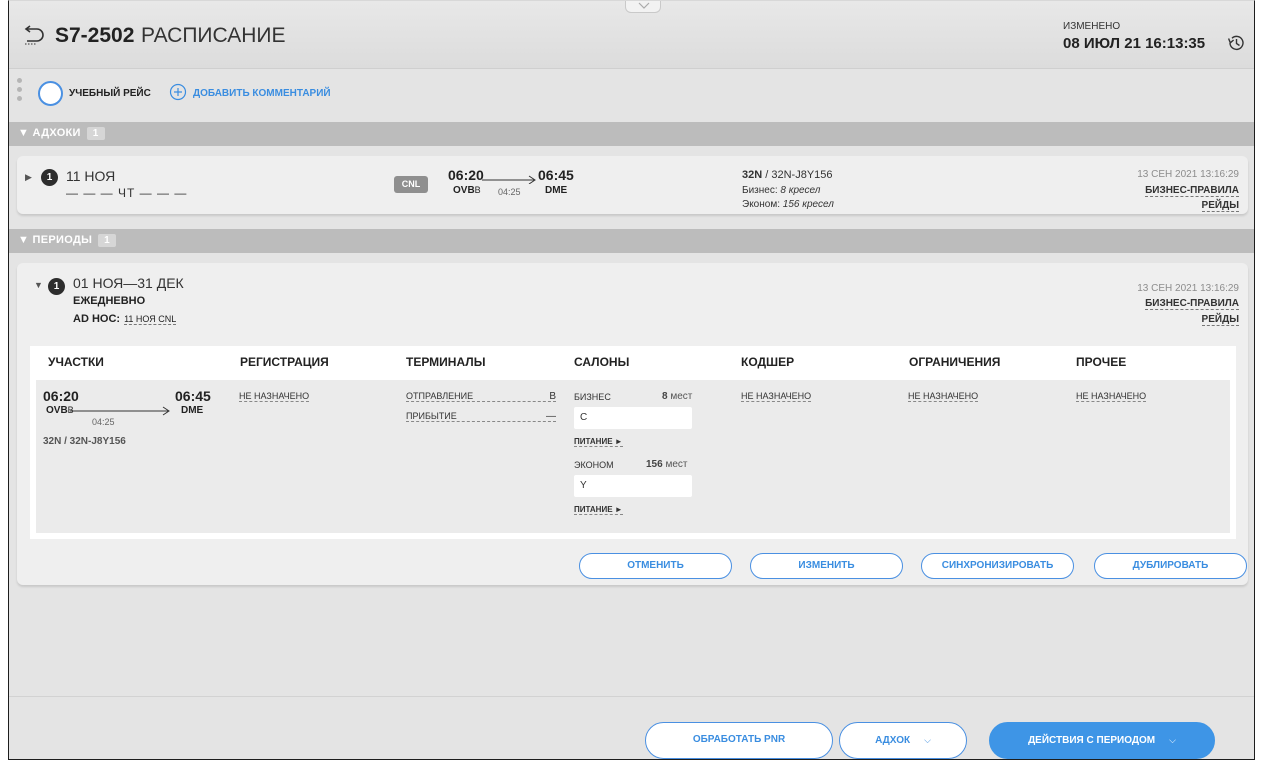 This screenshot has width=1263, height=760. Describe the element at coordinates (509, 179) in the screenshot. I see `arrow-right-icon` at that location.